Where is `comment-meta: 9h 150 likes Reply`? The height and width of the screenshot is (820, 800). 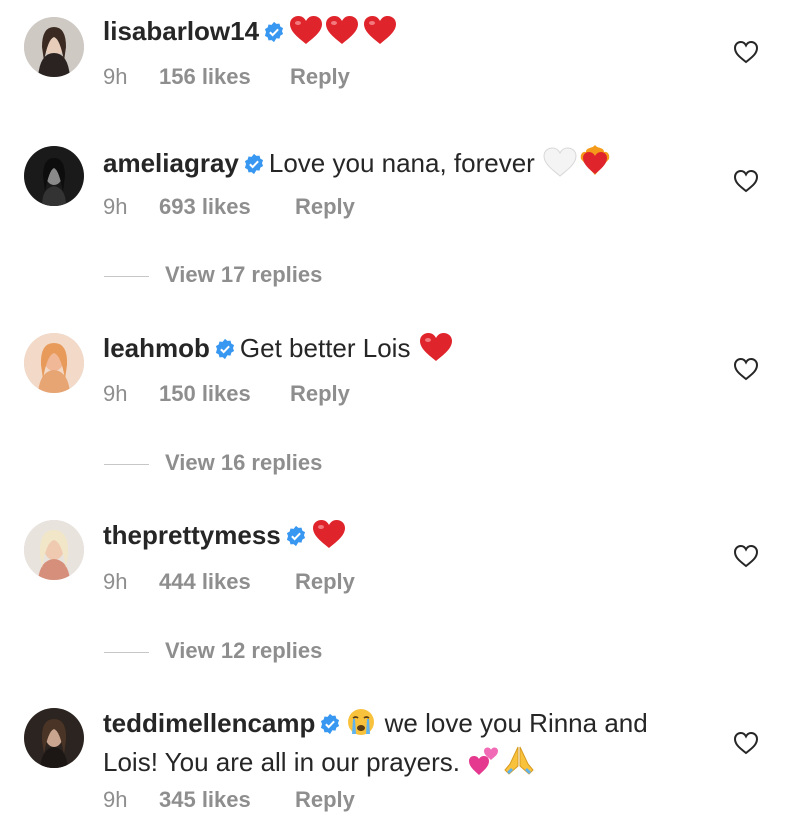 comment-meta: 9h 150 likes Reply is located at coordinates (226, 394).